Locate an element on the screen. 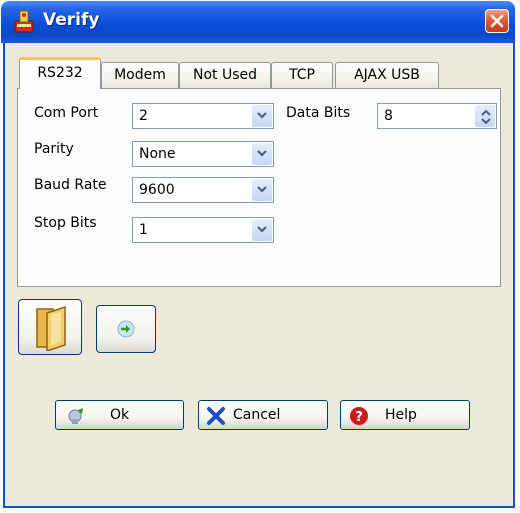 The image size is (520, 513). open-folder-button is located at coordinates (50, 327).